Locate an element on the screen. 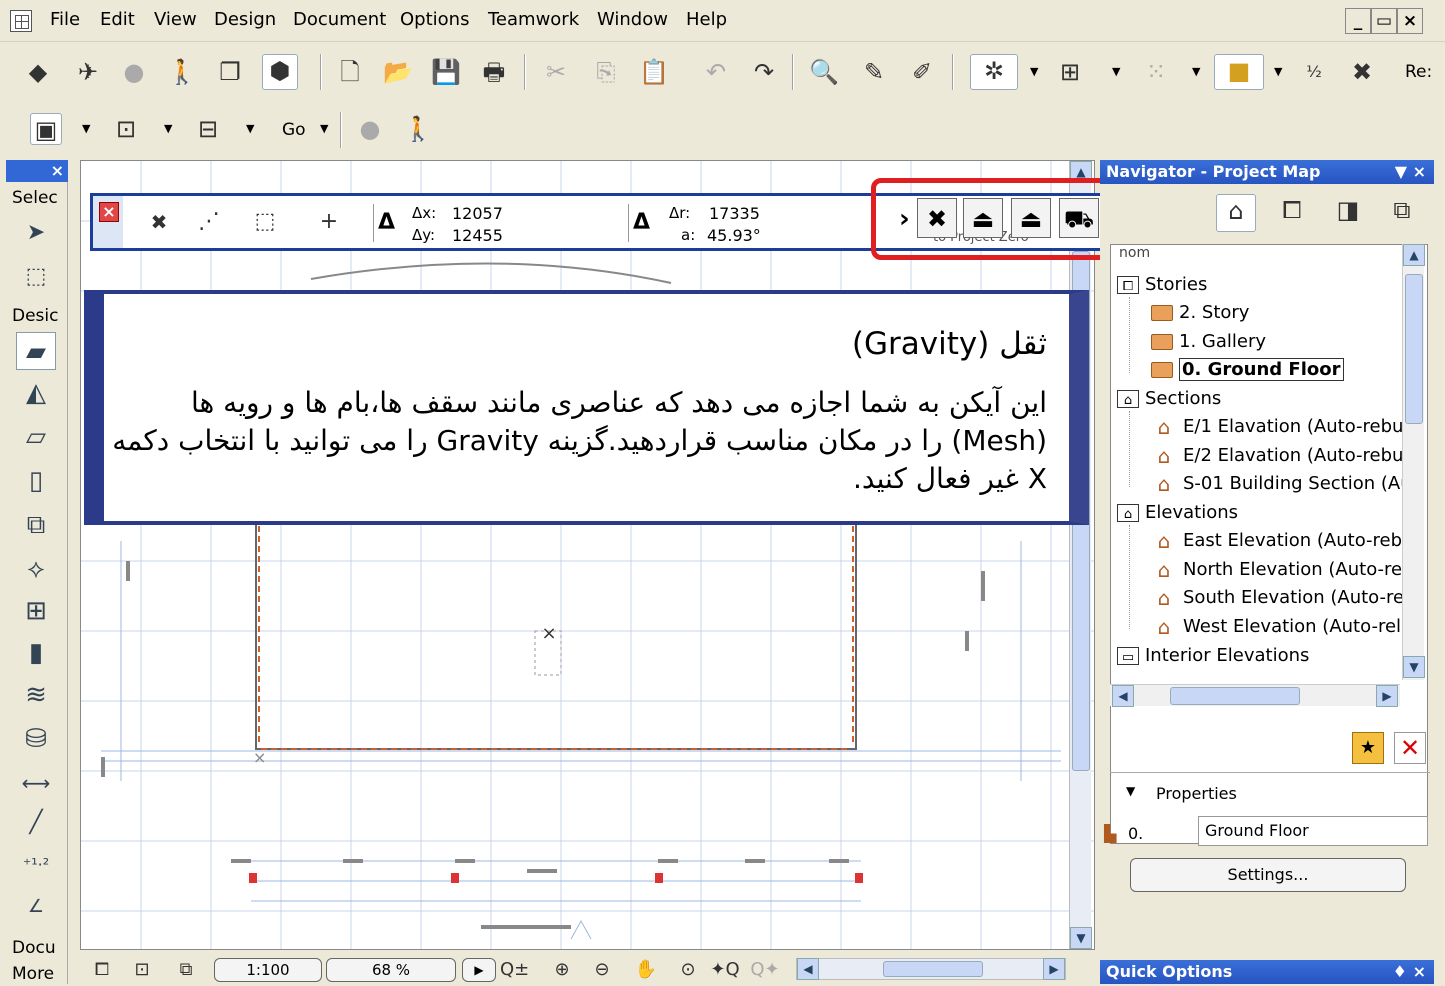 The width and height of the screenshot is (1445, 986). close-window-button: × is located at coordinates (1410, 21).